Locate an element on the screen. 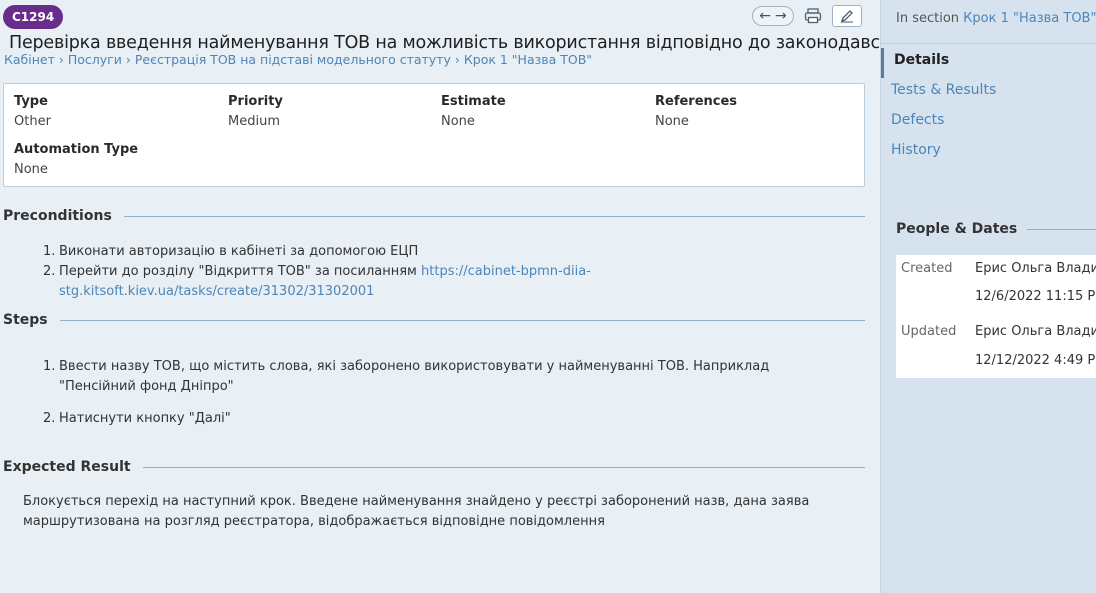 The height and width of the screenshot is (593, 1096). section-info: In section Крок 1 "Назва ТОВ". is located at coordinates (996, 18).